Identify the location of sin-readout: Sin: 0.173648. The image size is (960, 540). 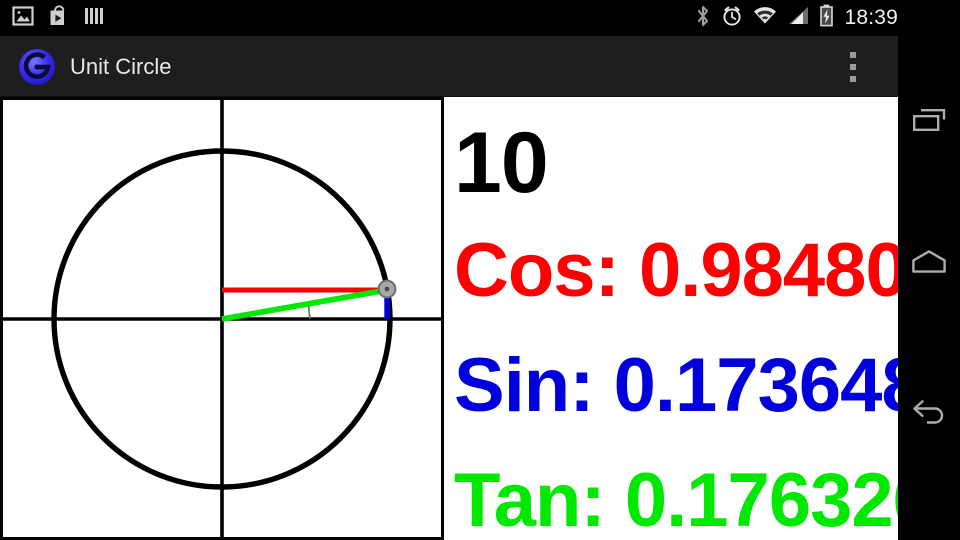
(676, 385).